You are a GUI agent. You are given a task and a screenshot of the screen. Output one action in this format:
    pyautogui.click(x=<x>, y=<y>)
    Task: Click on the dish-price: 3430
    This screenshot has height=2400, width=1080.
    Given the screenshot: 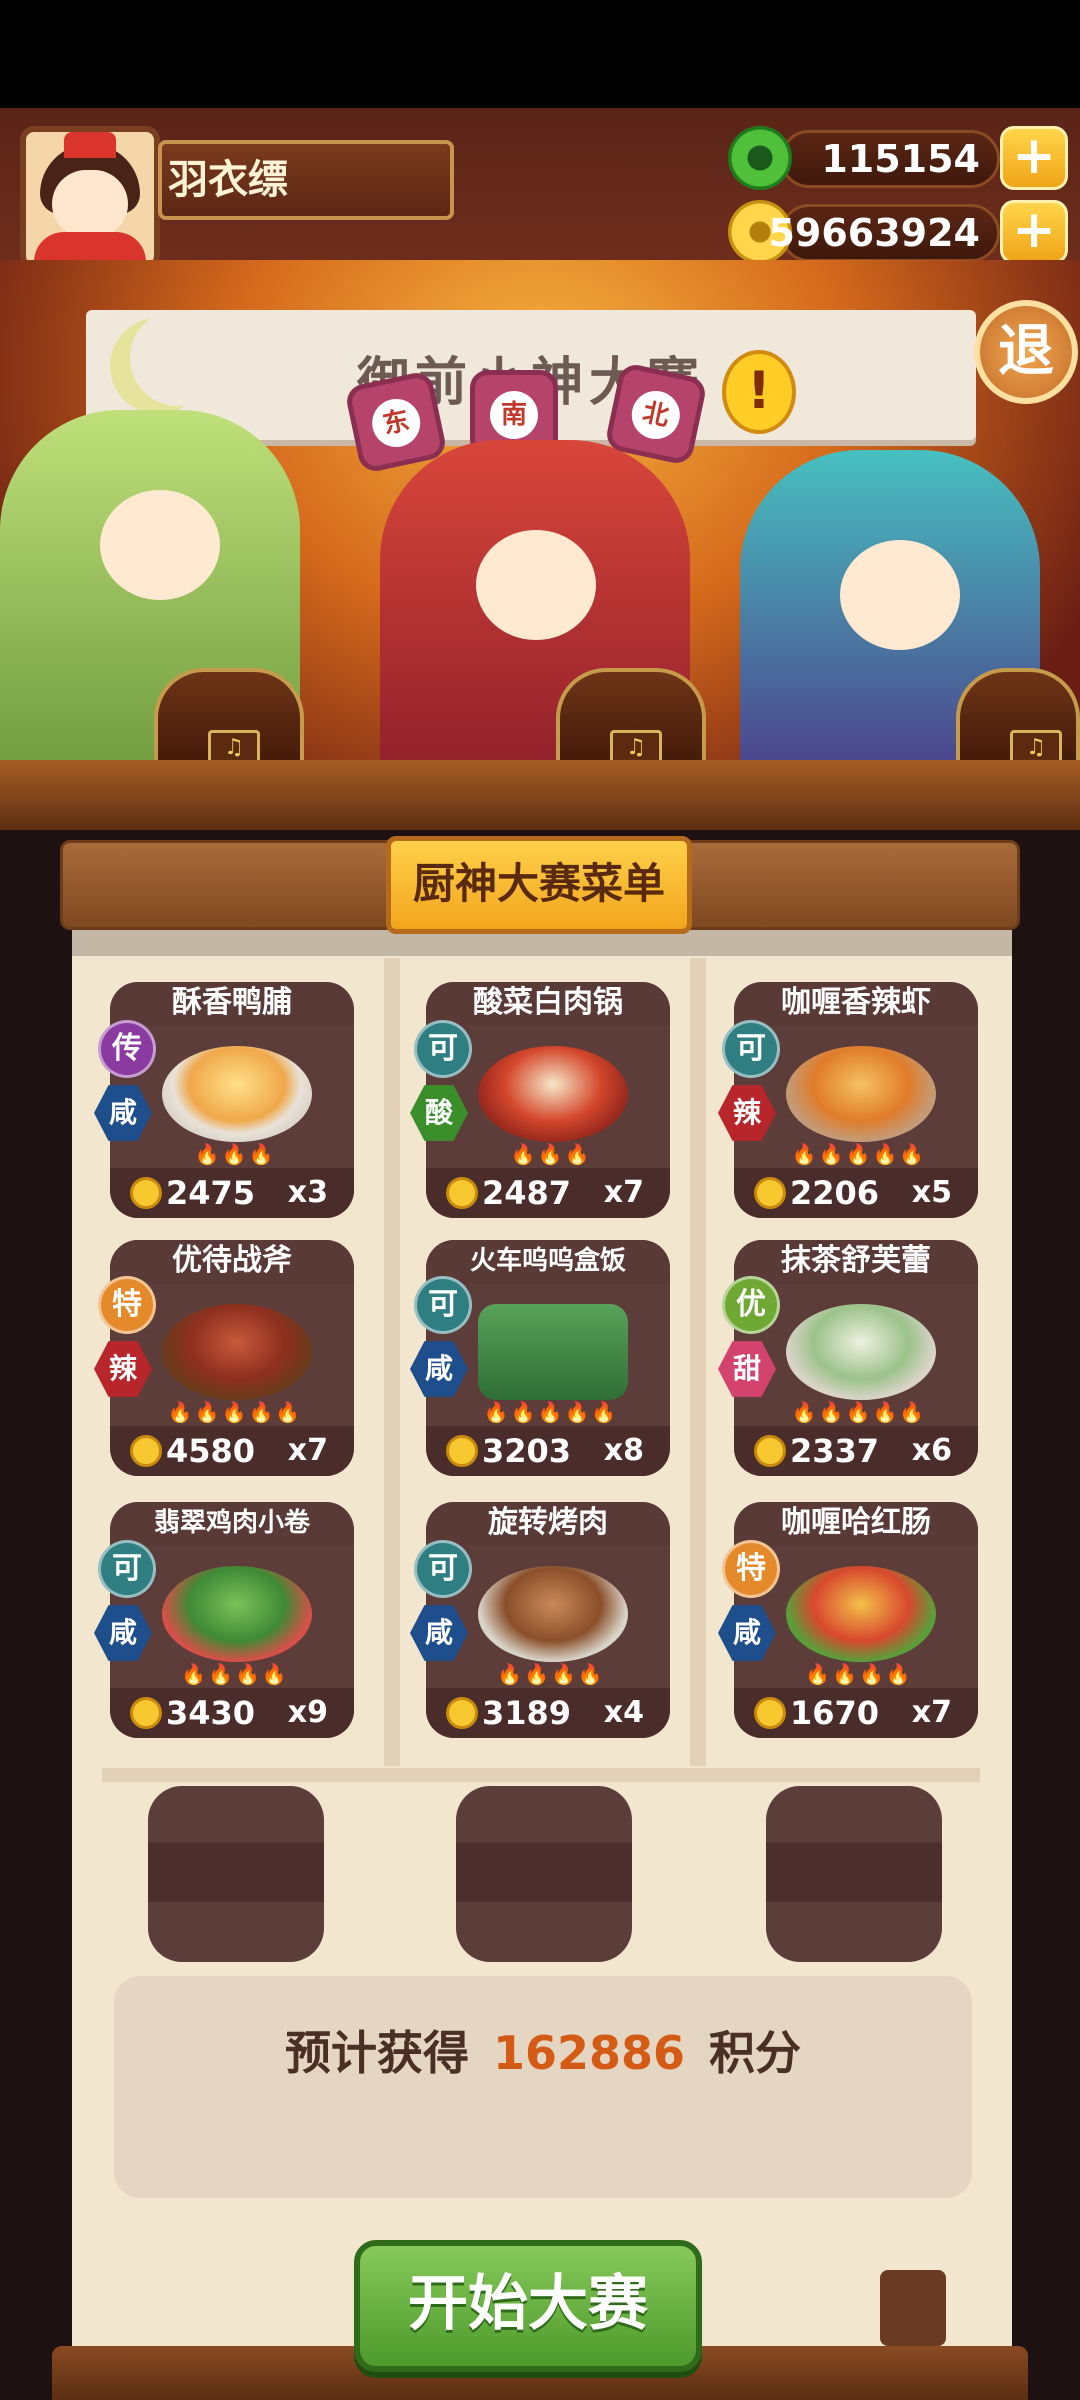 What is the action you would take?
    pyautogui.click(x=192, y=1713)
    